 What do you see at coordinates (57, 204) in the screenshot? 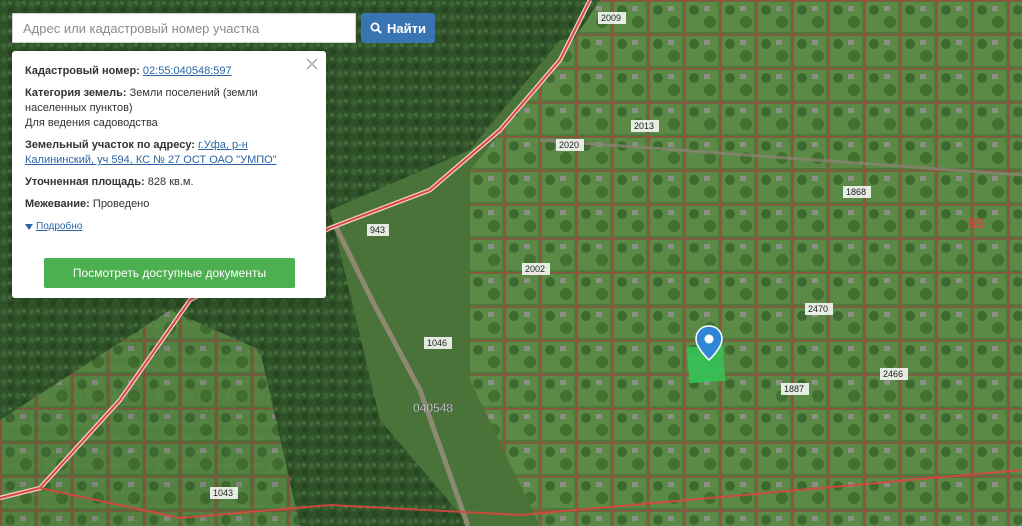
I see `survey-label: Межевание:` at bounding box center [57, 204].